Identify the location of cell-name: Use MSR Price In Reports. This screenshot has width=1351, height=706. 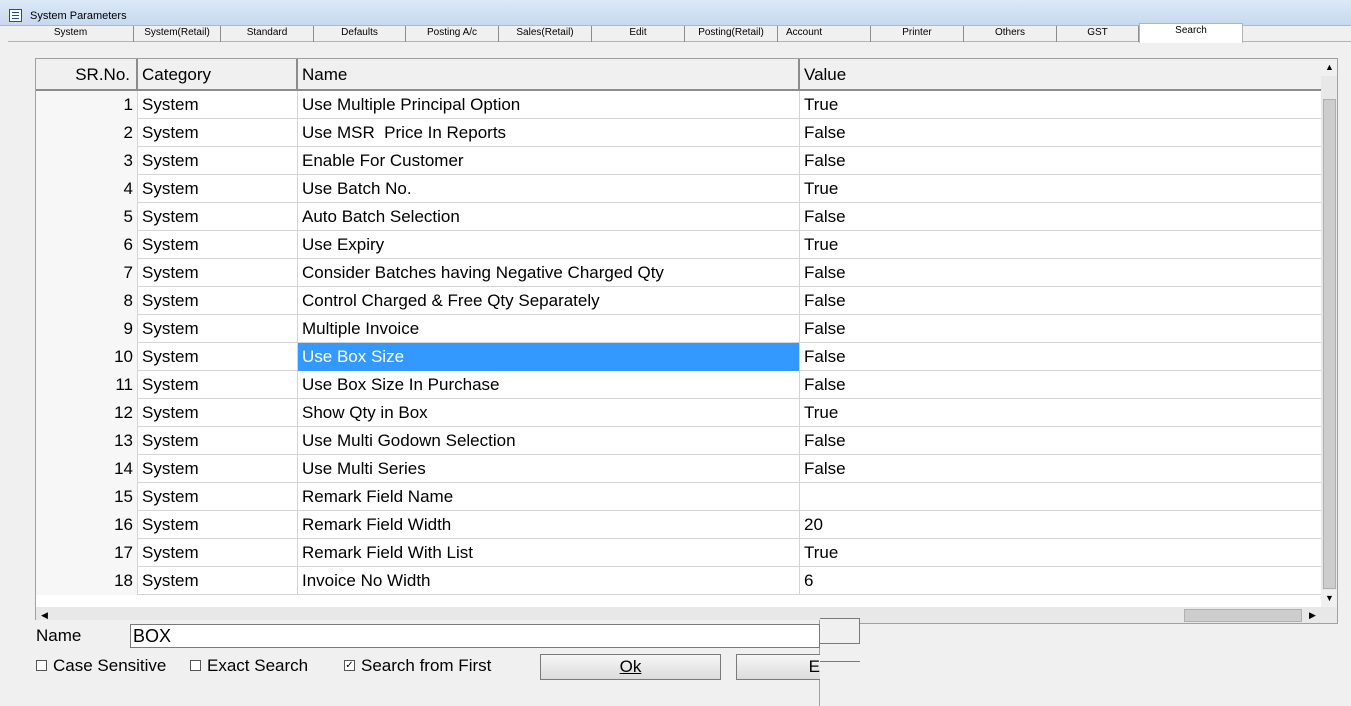
(549, 133).